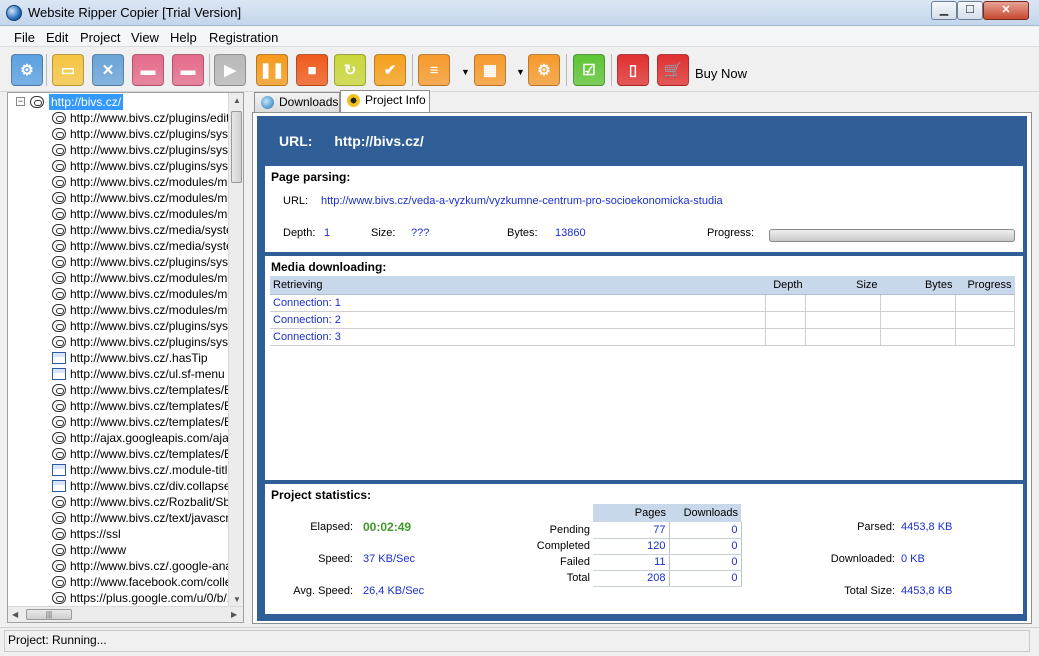  I want to click on refresh-button: ↻, so click(350, 70).